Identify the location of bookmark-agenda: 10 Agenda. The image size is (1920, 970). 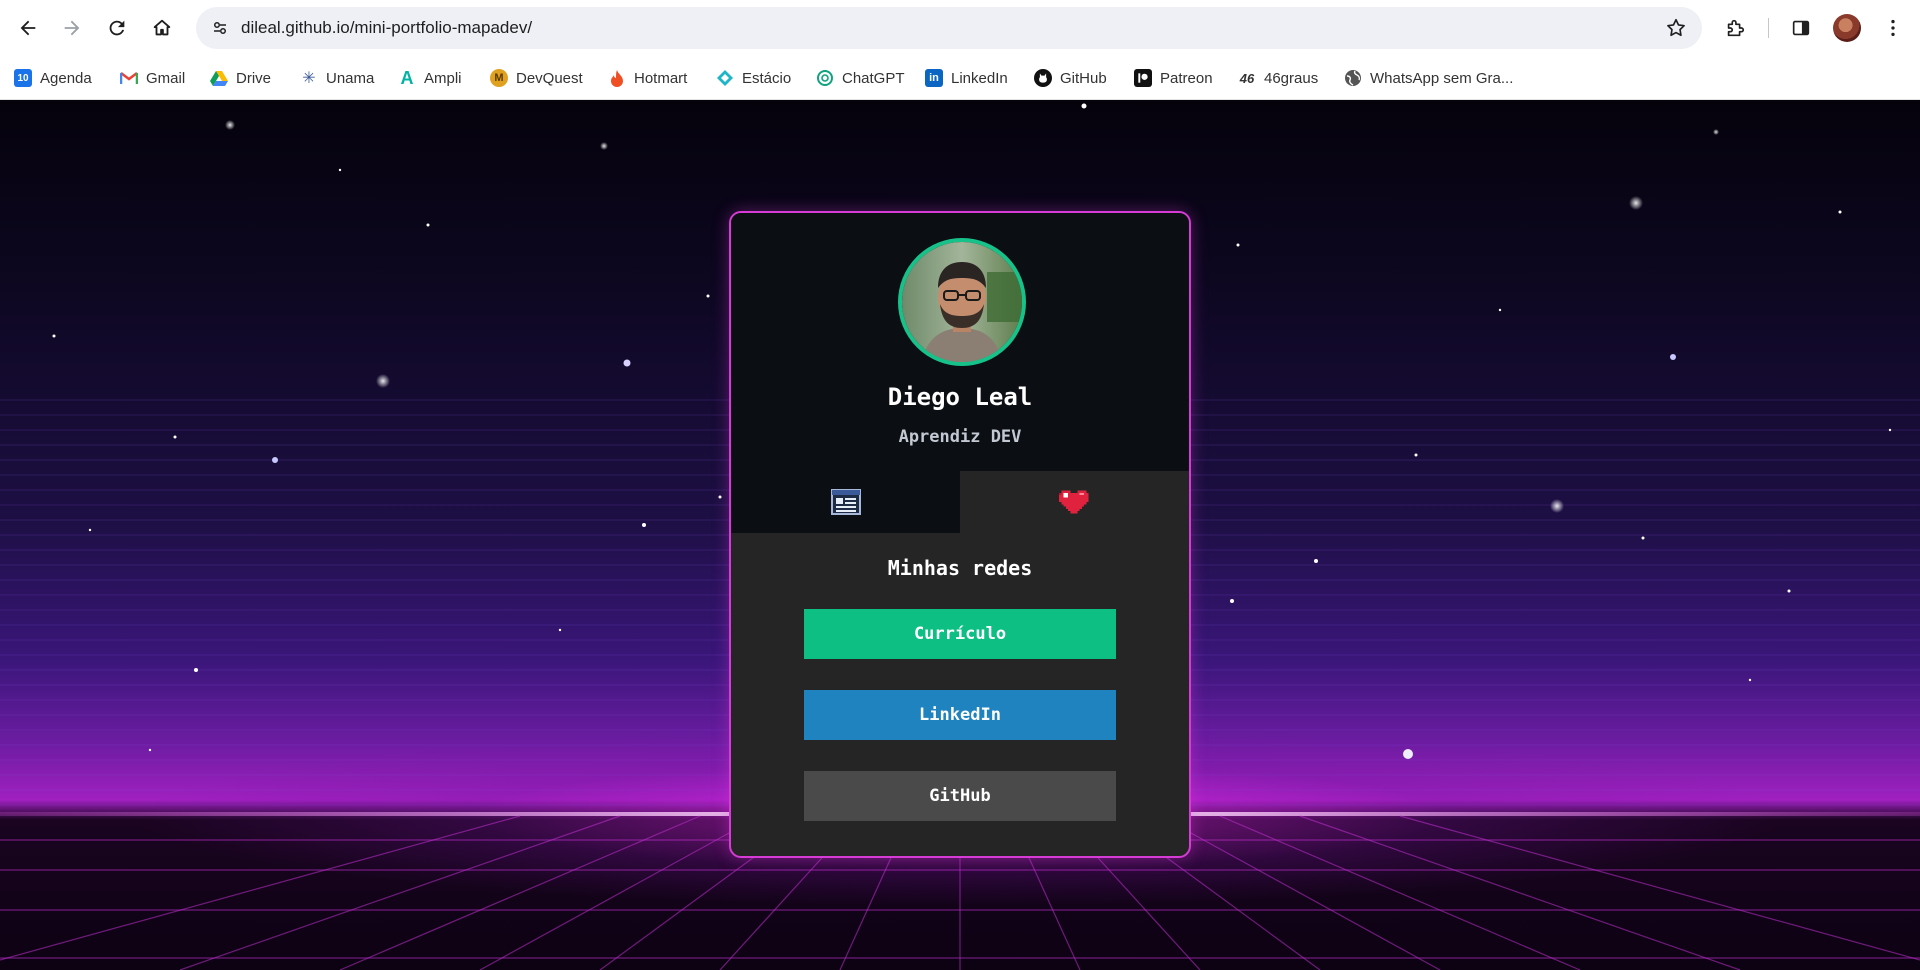
(53, 78).